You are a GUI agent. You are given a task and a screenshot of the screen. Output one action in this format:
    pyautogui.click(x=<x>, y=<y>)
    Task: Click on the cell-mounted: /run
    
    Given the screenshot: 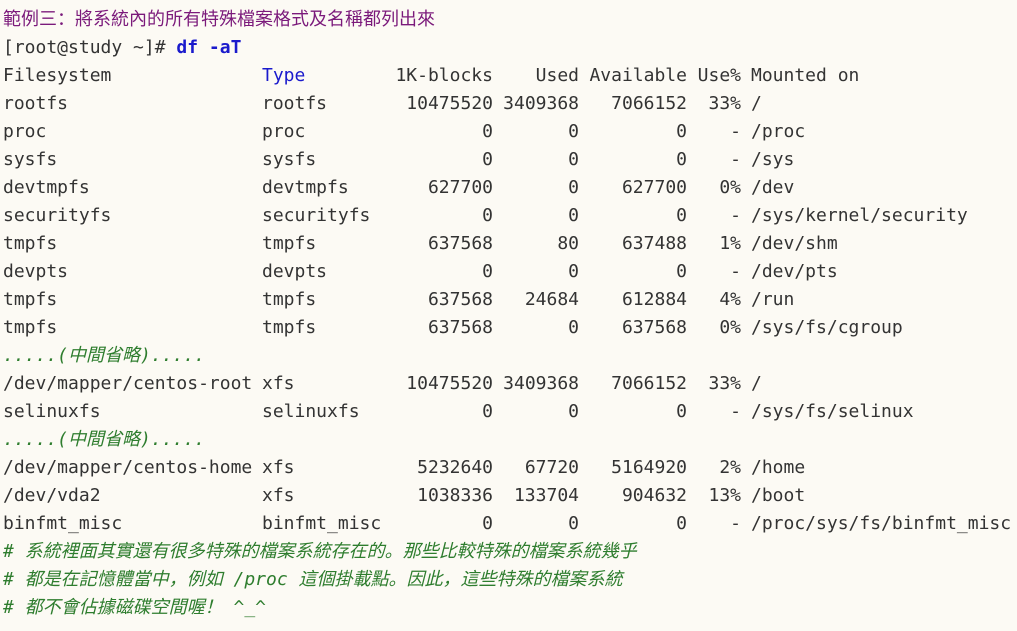 What is the action you would take?
    pyautogui.click(x=773, y=299)
    